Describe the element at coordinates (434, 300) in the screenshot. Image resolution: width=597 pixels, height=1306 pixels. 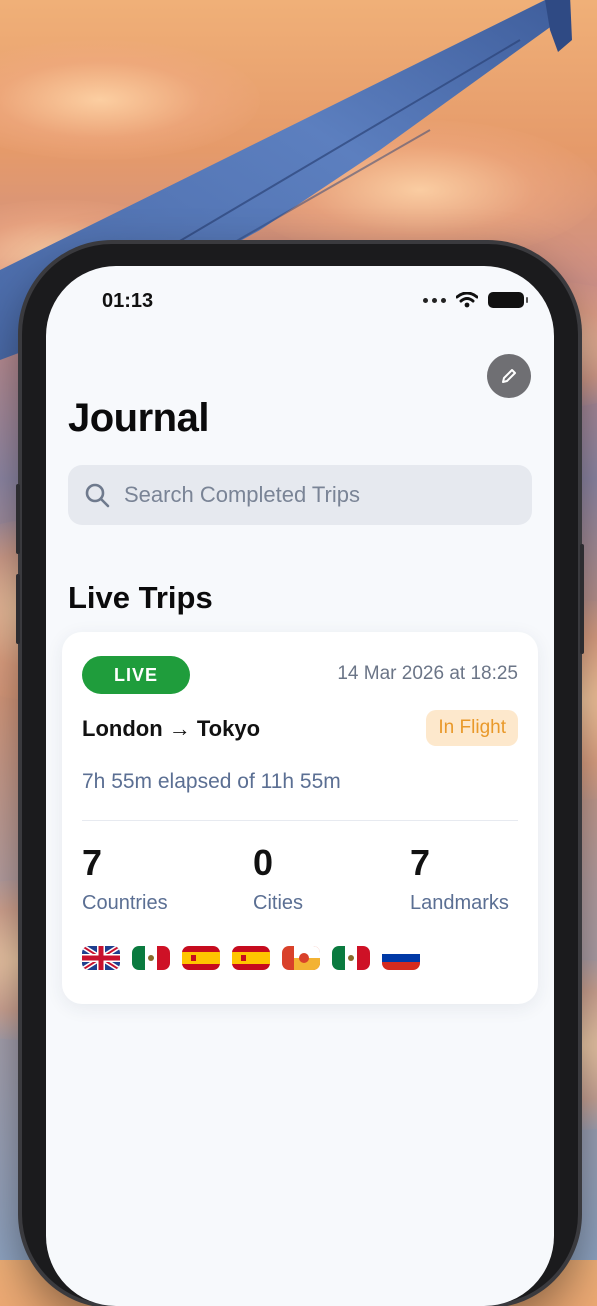
I see `cellular-icon` at that location.